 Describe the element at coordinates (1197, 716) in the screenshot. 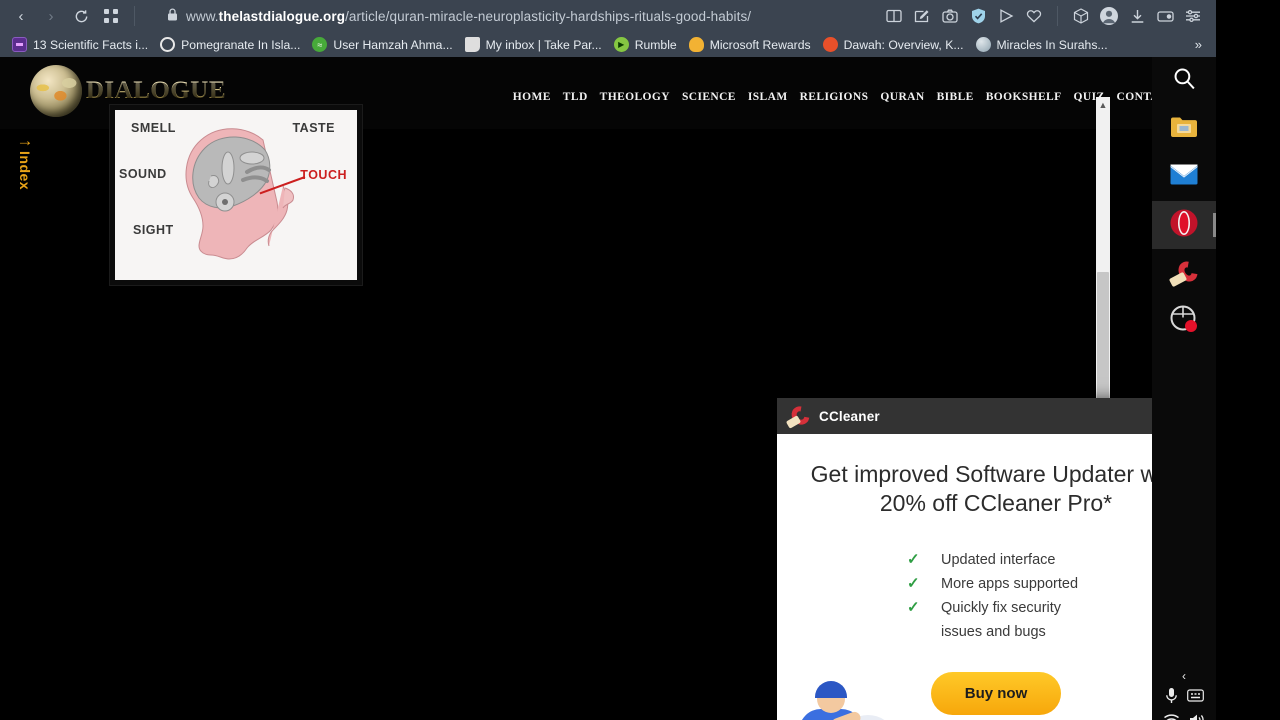

I see `volume-icon` at that location.